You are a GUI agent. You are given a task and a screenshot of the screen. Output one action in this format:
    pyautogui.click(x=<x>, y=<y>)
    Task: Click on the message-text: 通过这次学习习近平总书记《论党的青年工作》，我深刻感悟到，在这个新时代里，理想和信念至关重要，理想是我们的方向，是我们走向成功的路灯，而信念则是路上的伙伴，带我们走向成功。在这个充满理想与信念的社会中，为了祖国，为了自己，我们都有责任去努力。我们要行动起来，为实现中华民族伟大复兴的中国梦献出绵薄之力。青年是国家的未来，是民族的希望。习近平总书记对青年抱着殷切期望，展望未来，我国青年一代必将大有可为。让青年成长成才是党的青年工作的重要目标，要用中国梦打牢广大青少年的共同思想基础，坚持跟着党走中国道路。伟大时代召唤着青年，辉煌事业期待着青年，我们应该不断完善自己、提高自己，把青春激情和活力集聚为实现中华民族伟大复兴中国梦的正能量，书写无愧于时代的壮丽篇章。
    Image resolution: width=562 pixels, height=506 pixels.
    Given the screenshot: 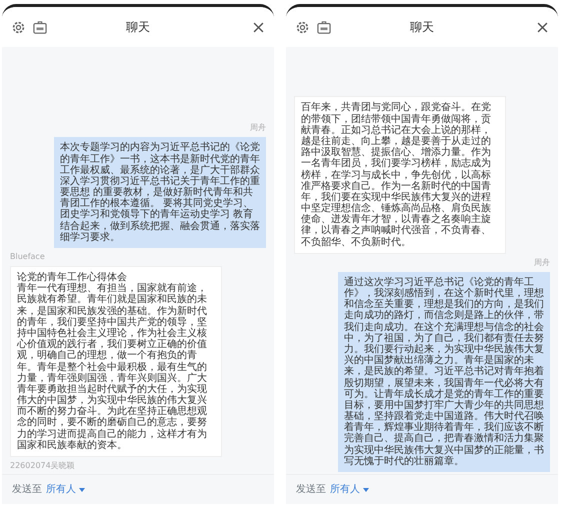 What is the action you would take?
    pyautogui.click(x=444, y=371)
    